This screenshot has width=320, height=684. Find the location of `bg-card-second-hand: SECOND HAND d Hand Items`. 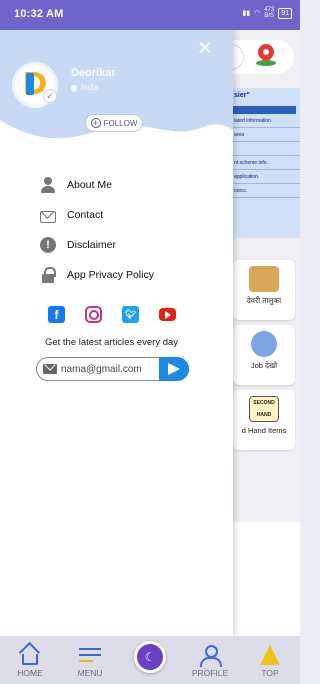

bg-card-second-hand: SECOND HAND d Hand Items is located at coordinates (264, 420).